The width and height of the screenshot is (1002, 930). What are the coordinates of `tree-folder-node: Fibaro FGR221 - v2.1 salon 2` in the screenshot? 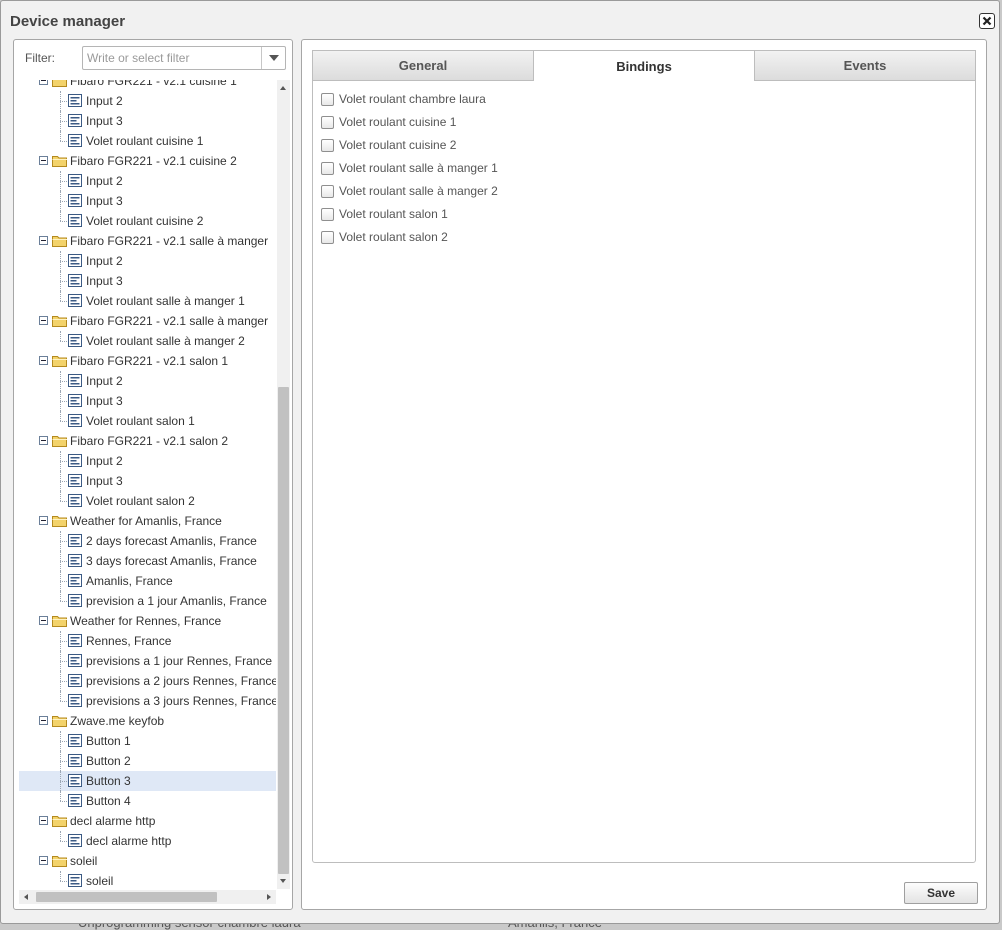 It's located at (147, 441).